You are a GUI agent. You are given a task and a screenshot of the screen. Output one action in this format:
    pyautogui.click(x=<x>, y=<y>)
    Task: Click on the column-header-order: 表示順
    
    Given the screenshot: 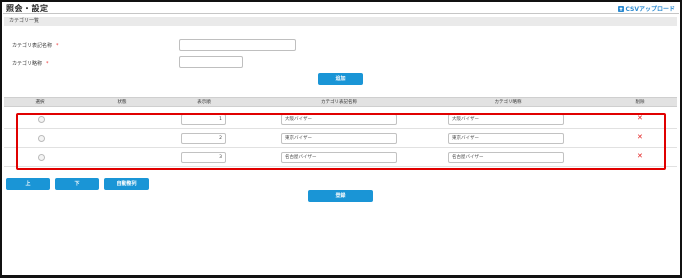 What is the action you would take?
    pyautogui.click(x=204, y=102)
    